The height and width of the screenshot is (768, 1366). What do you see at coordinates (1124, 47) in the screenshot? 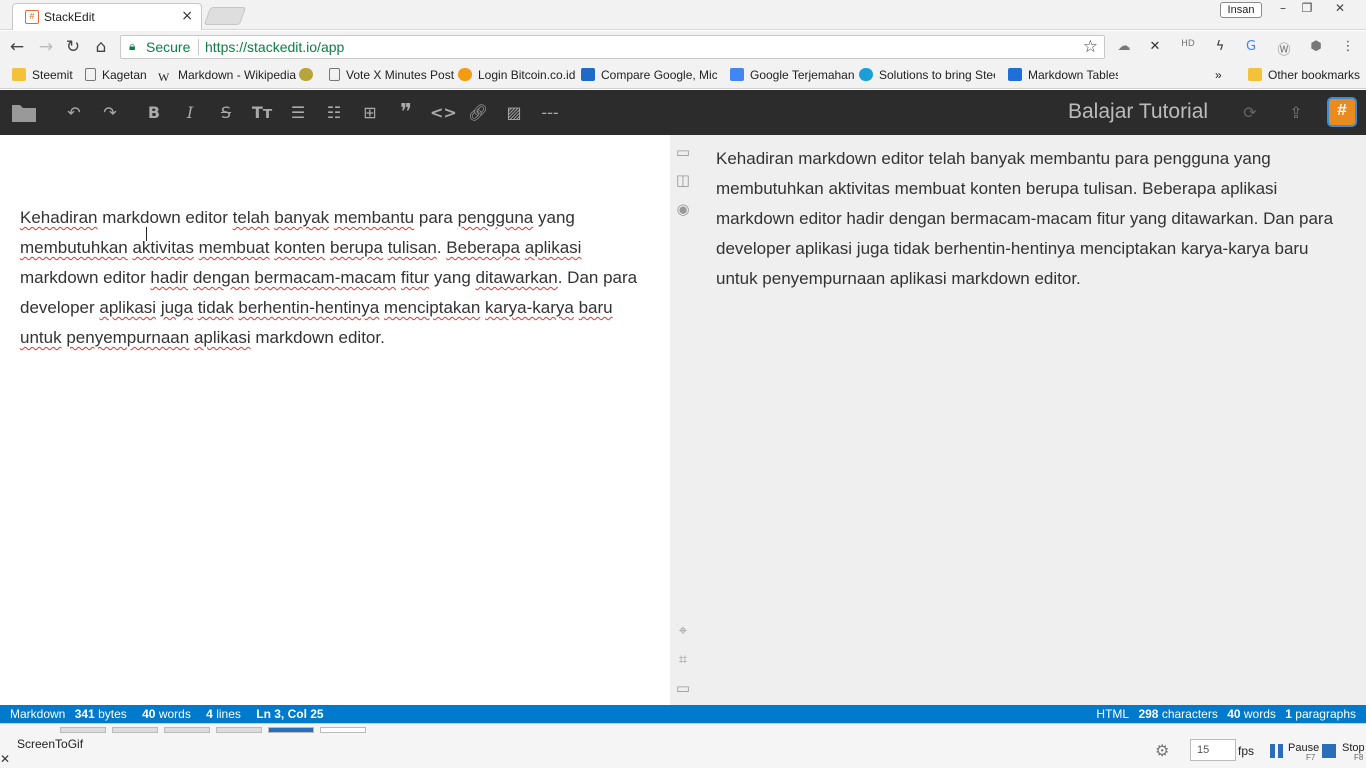
I see `drive-extension-icon: ☁` at bounding box center [1124, 47].